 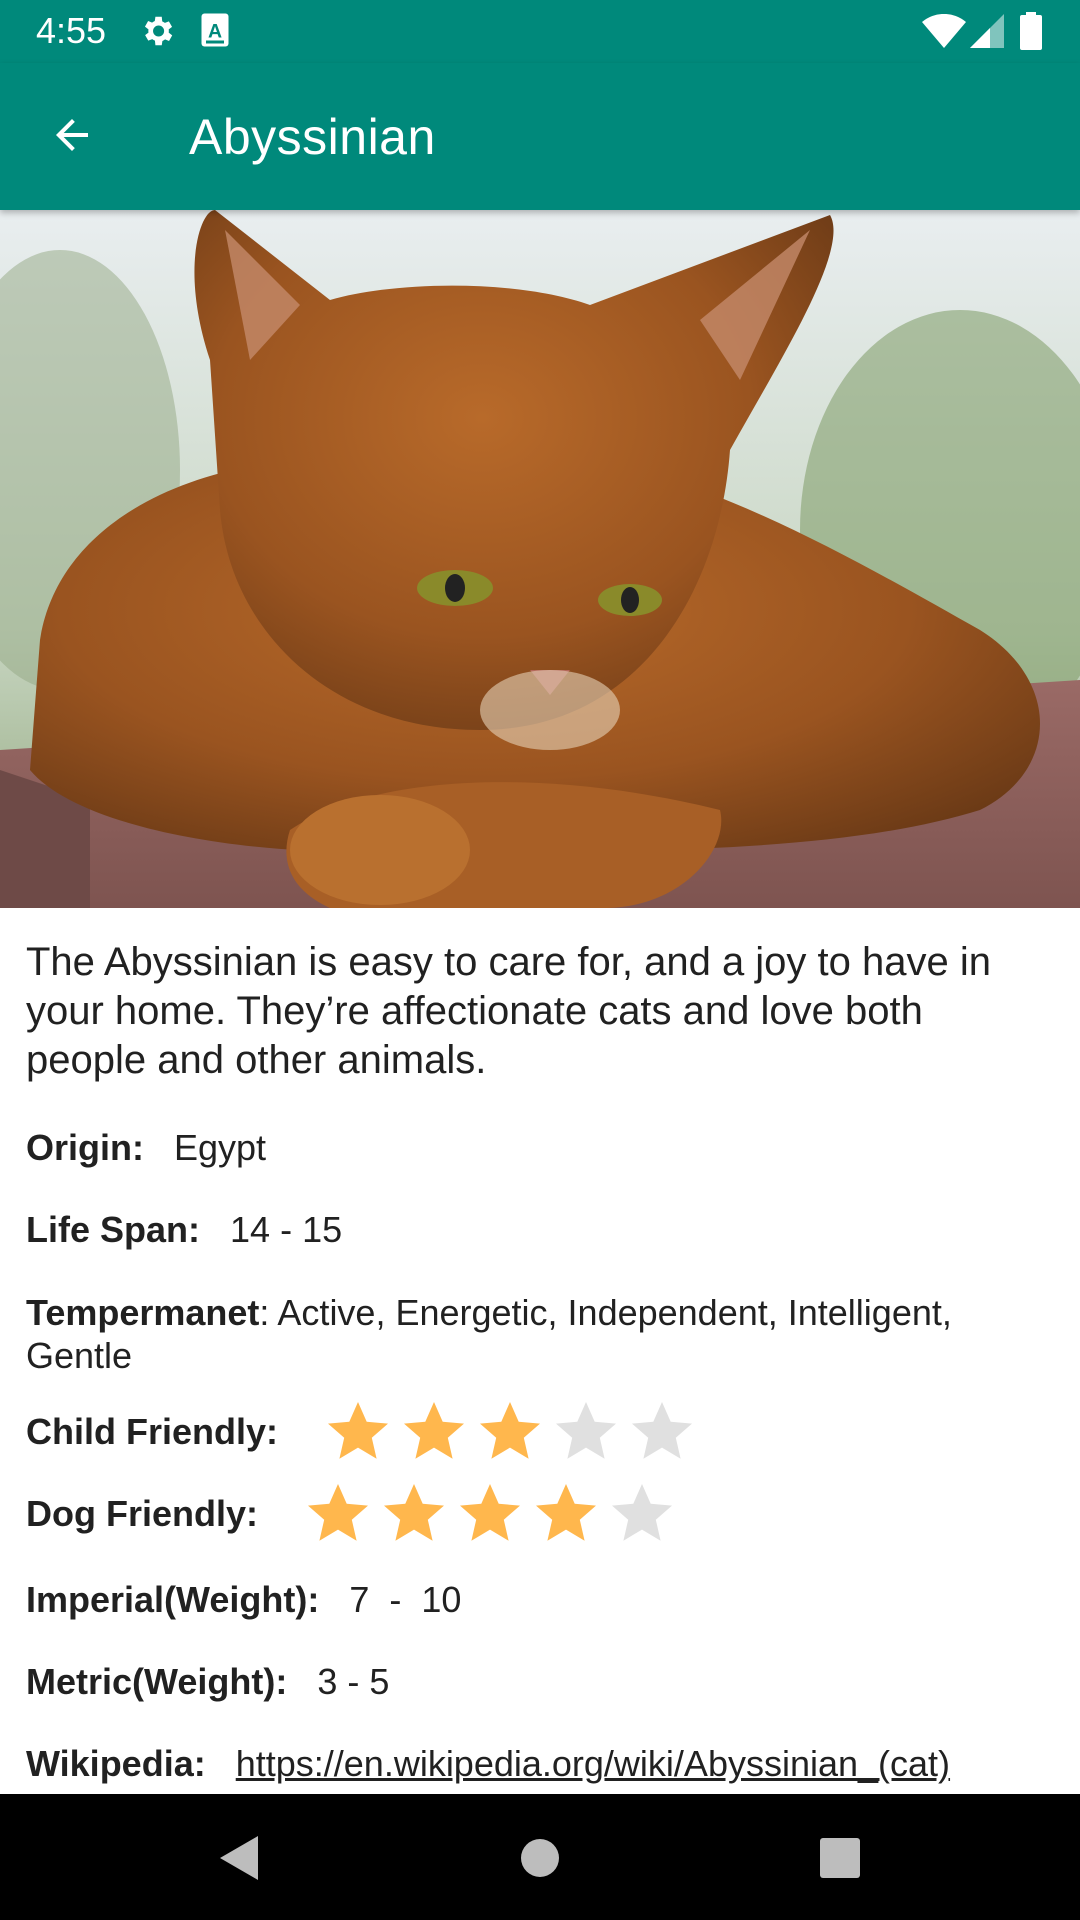 What do you see at coordinates (540, 31) in the screenshot?
I see `status-bar: 4:55 A` at bounding box center [540, 31].